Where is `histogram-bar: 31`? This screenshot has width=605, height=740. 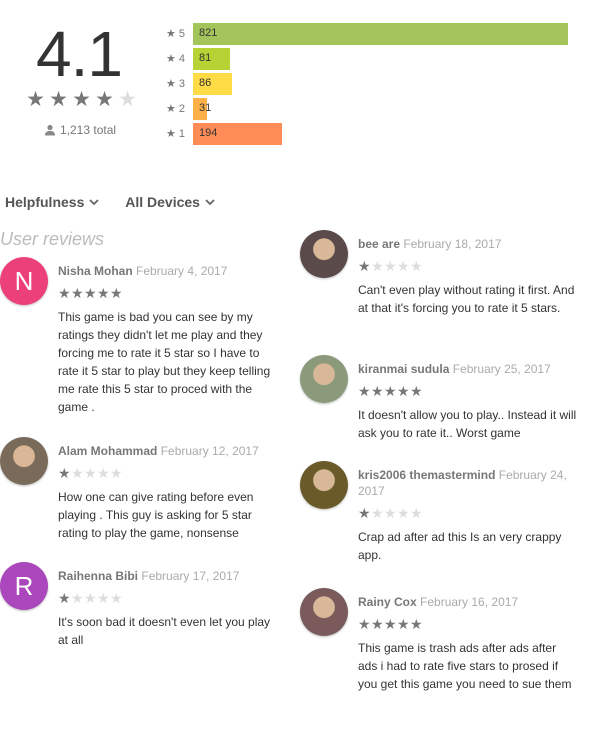
histogram-bar: 31 is located at coordinates (202, 109).